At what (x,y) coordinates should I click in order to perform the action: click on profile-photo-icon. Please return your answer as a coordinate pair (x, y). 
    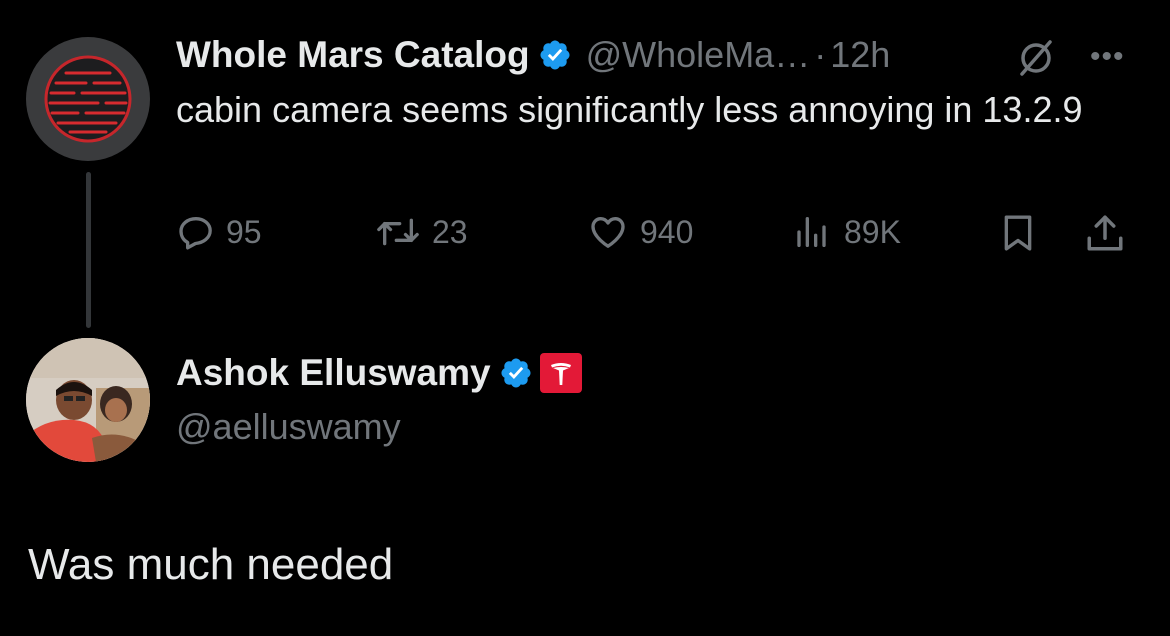
    Looking at the image, I should click on (88, 400).